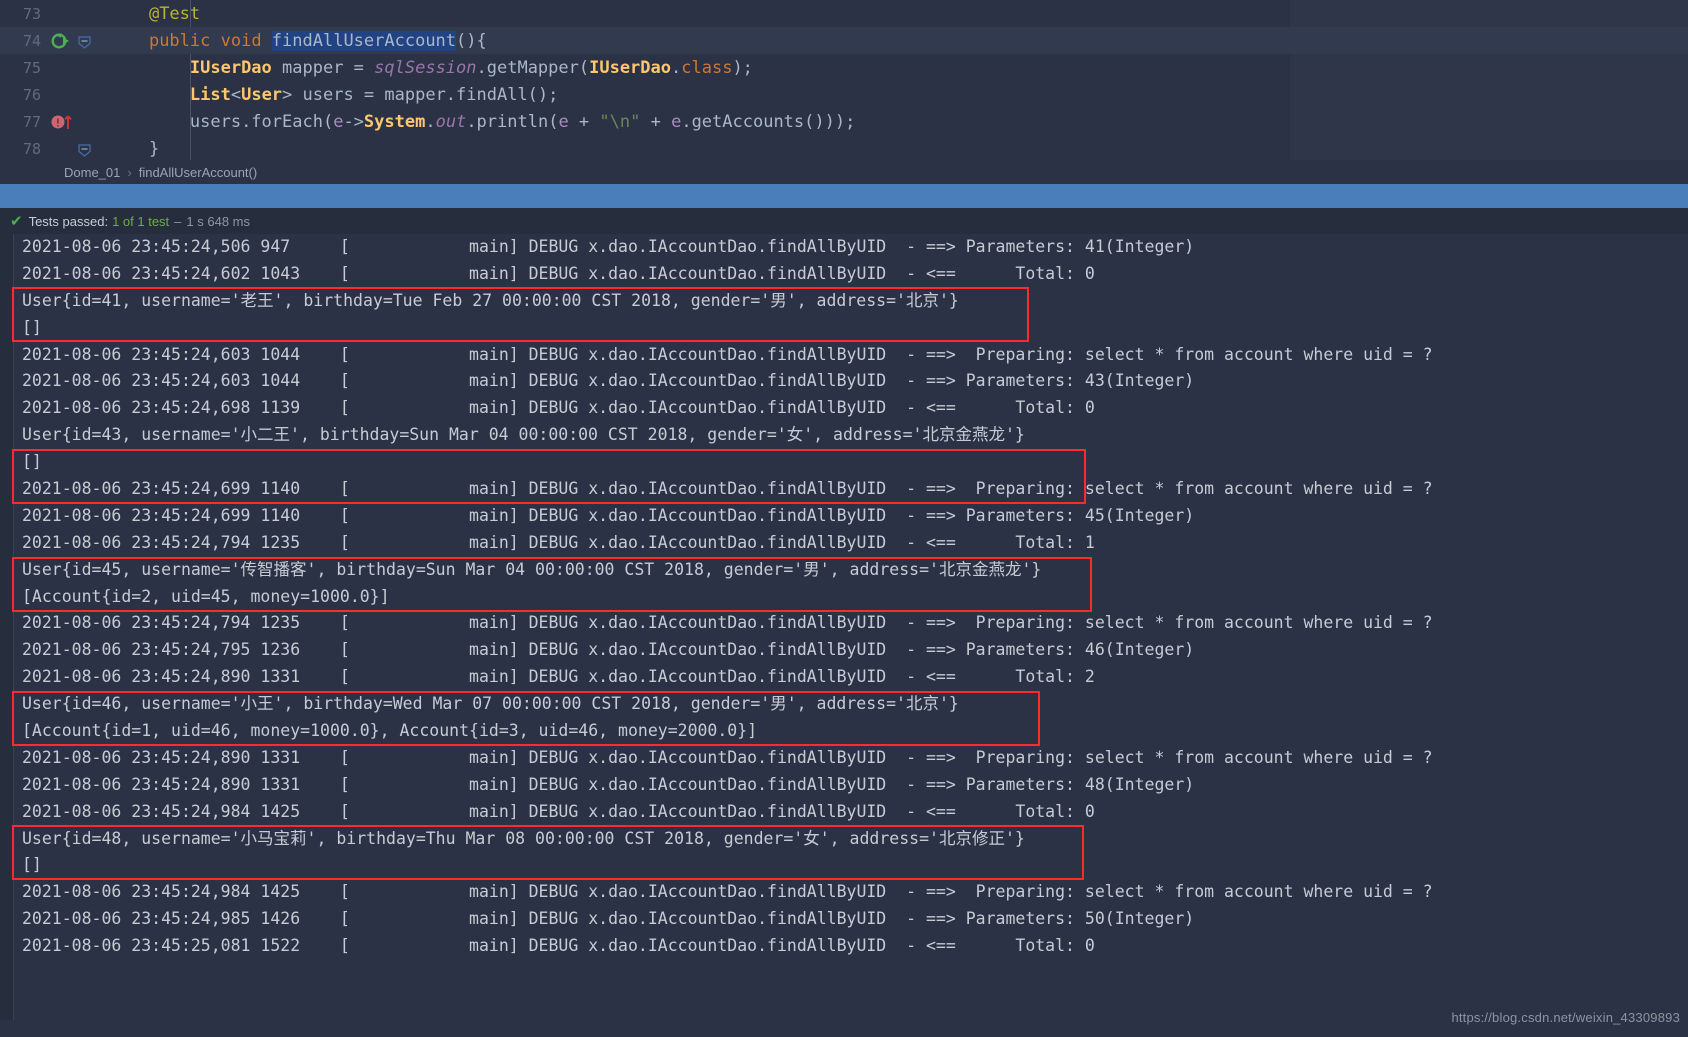  What do you see at coordinates (129, 149) in the screenshot?
I see `code-line-text-78: }` at bounding box center [129, 149].